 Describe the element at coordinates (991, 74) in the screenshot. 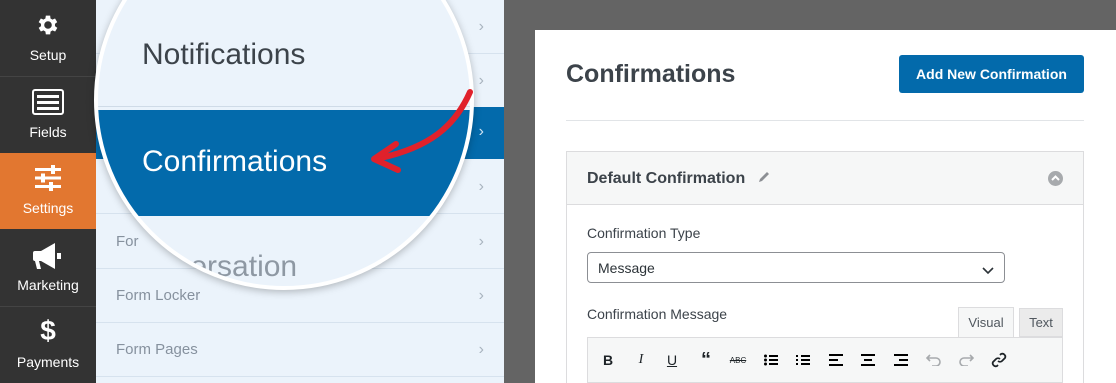

I see `add-new-confirmation-button: Add New Confirmation` at that location.